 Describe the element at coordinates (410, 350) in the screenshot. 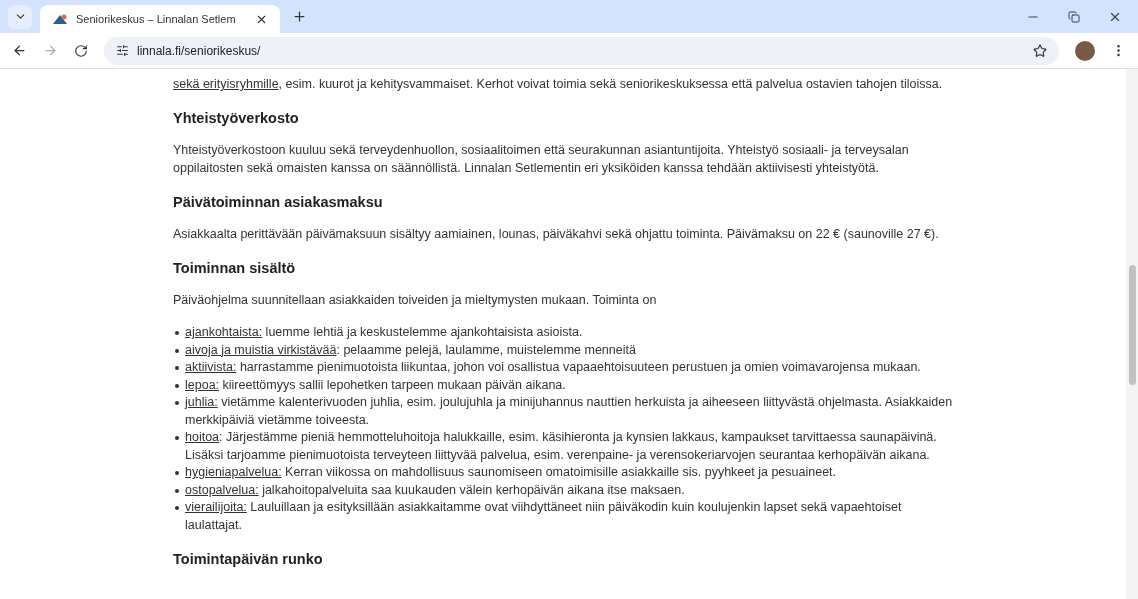

I see `list-item-text: aivoja ja muistia virkistävää: pelaamme pelejä, laulamme, muistelemme menneitä` at that location.